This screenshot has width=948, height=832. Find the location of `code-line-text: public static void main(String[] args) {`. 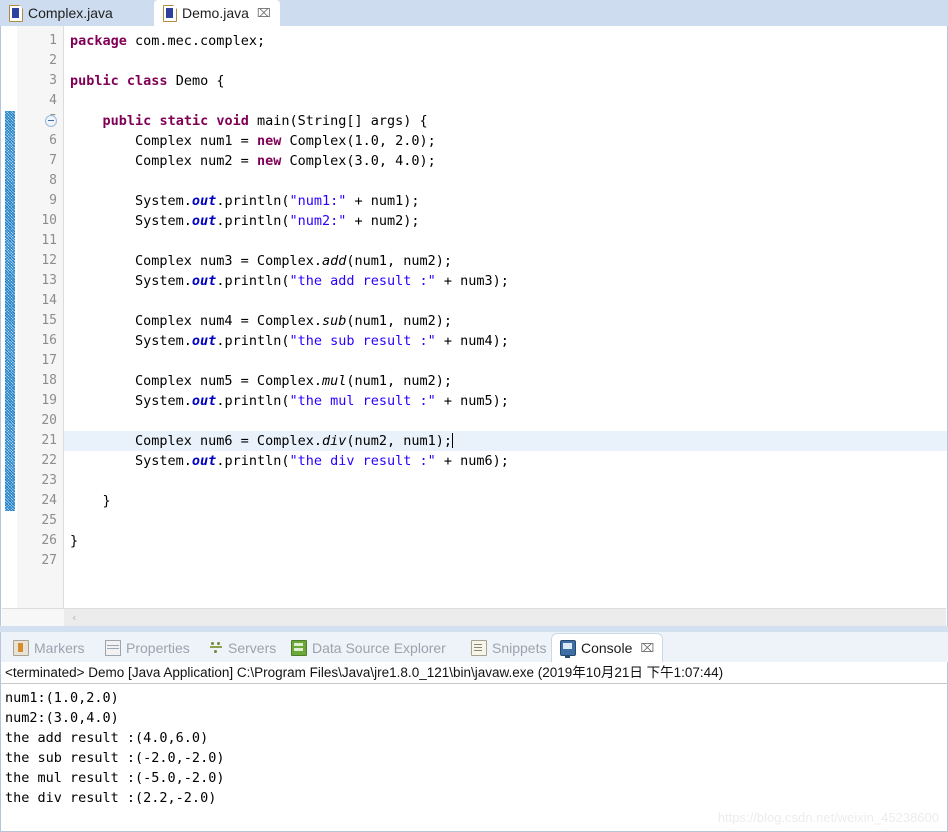

code-line-text: public static void main(String[] args) { is located at coordinates (249, 121).